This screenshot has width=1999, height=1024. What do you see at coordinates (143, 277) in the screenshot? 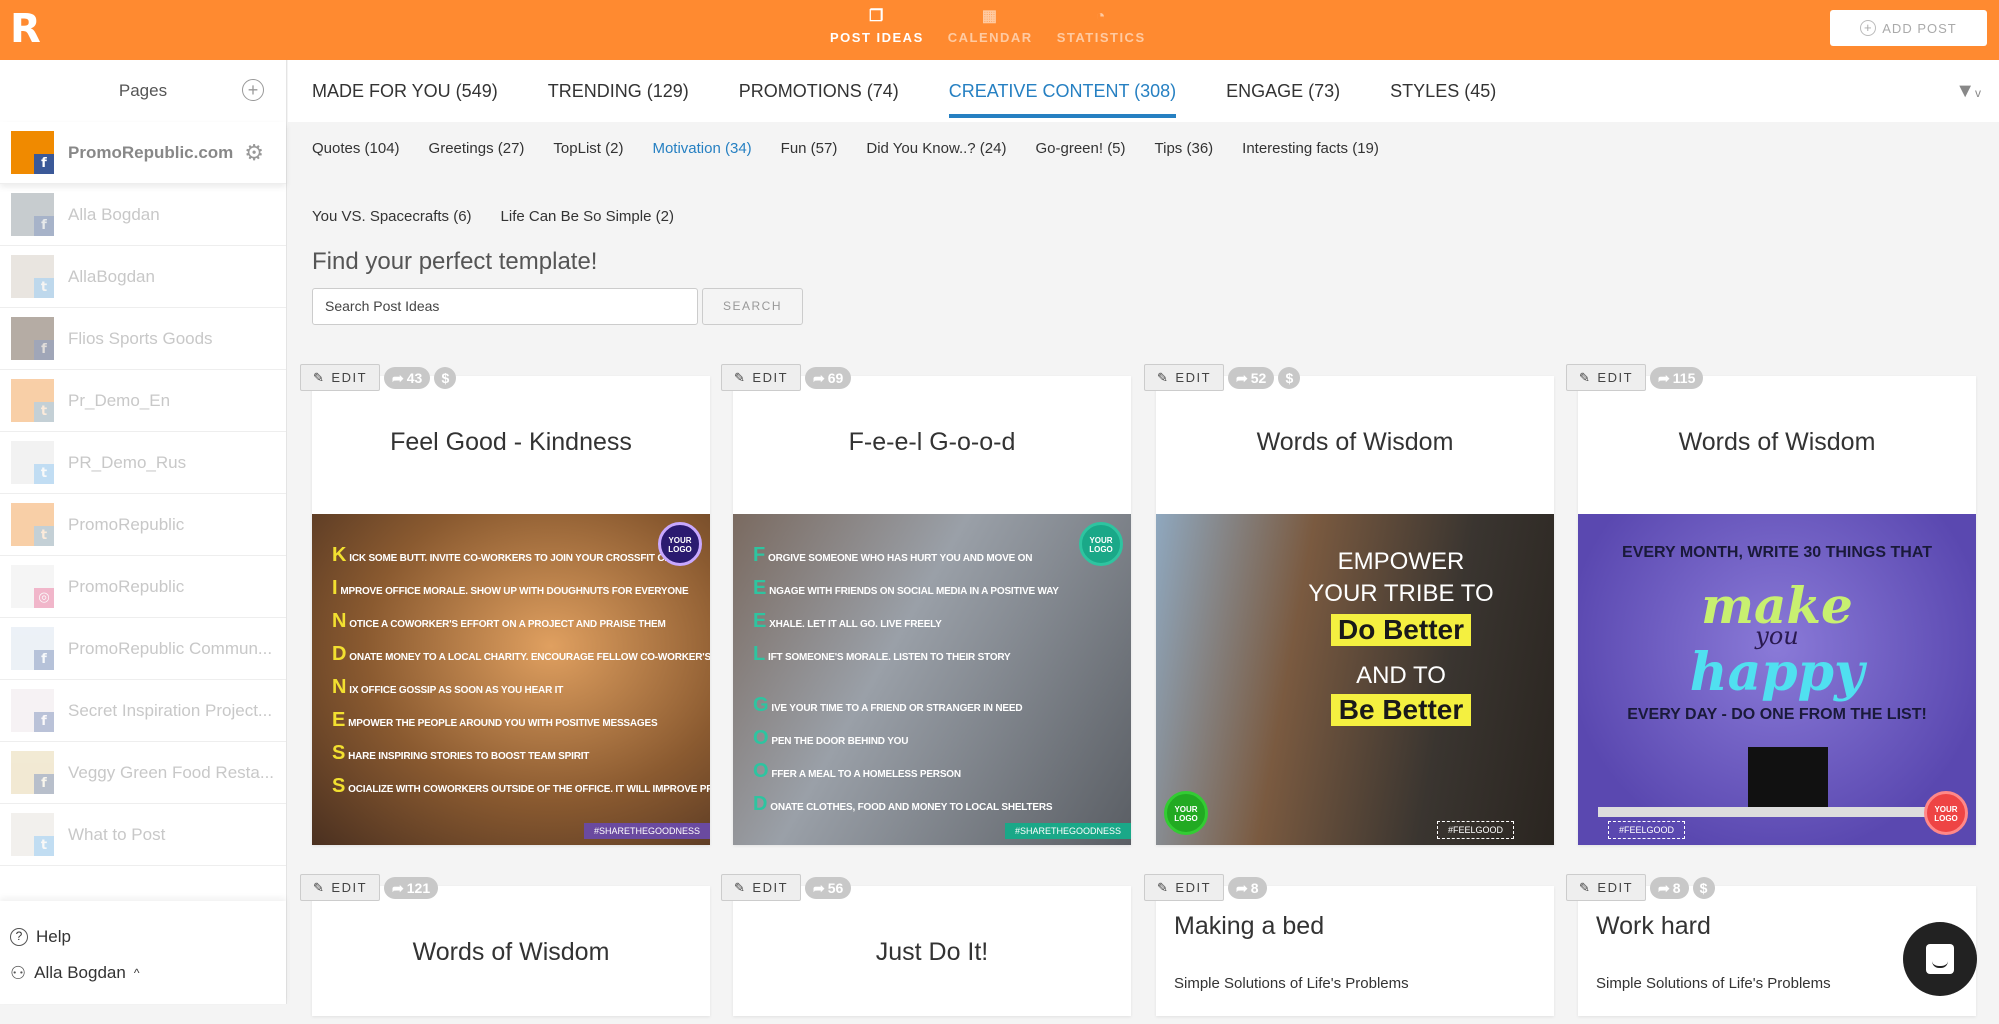
I see `page-item: t AllaBogdan` at bounding box center [143, 277].